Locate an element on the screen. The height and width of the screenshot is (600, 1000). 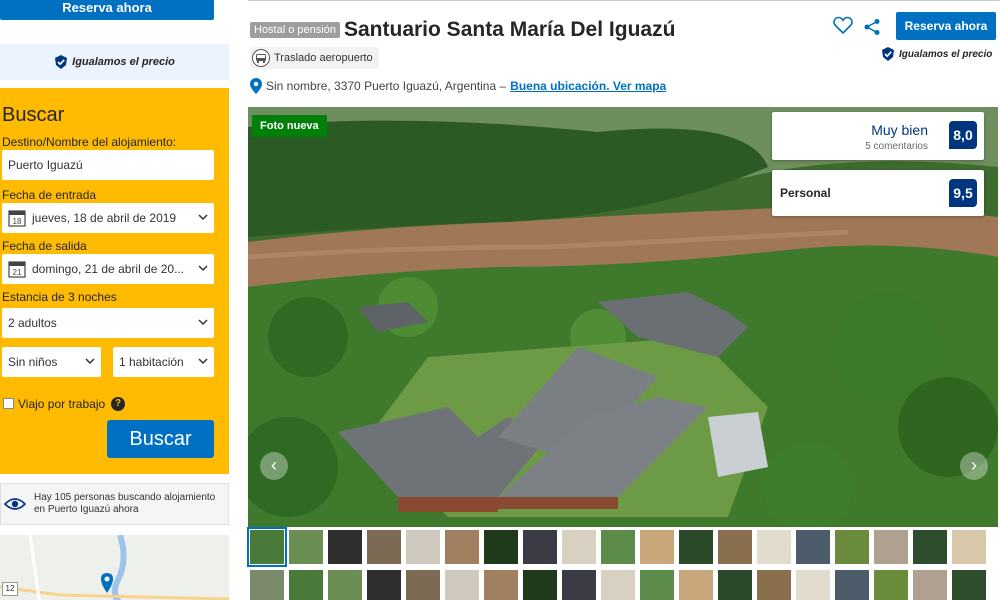
previous-photo-button: ‹ is located at coordinates (274, 466).